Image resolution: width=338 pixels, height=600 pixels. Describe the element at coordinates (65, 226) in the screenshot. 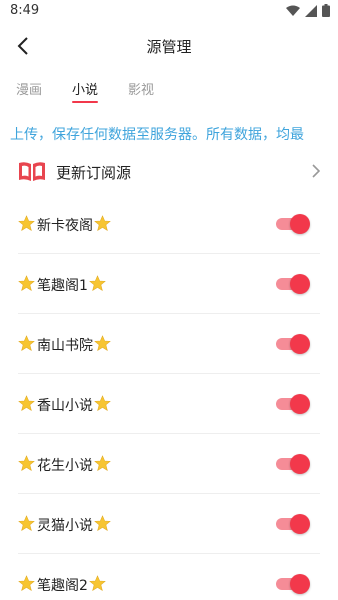

I see `source-name: 新卡夜阁` at that location.